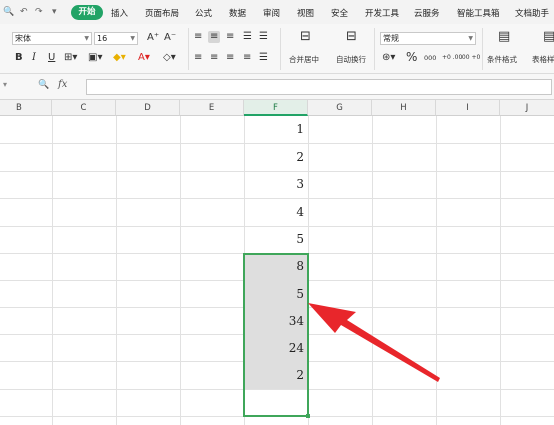 This screenshot has height=425, width=554. I want to click on arrow-shape, so click(374, 342).